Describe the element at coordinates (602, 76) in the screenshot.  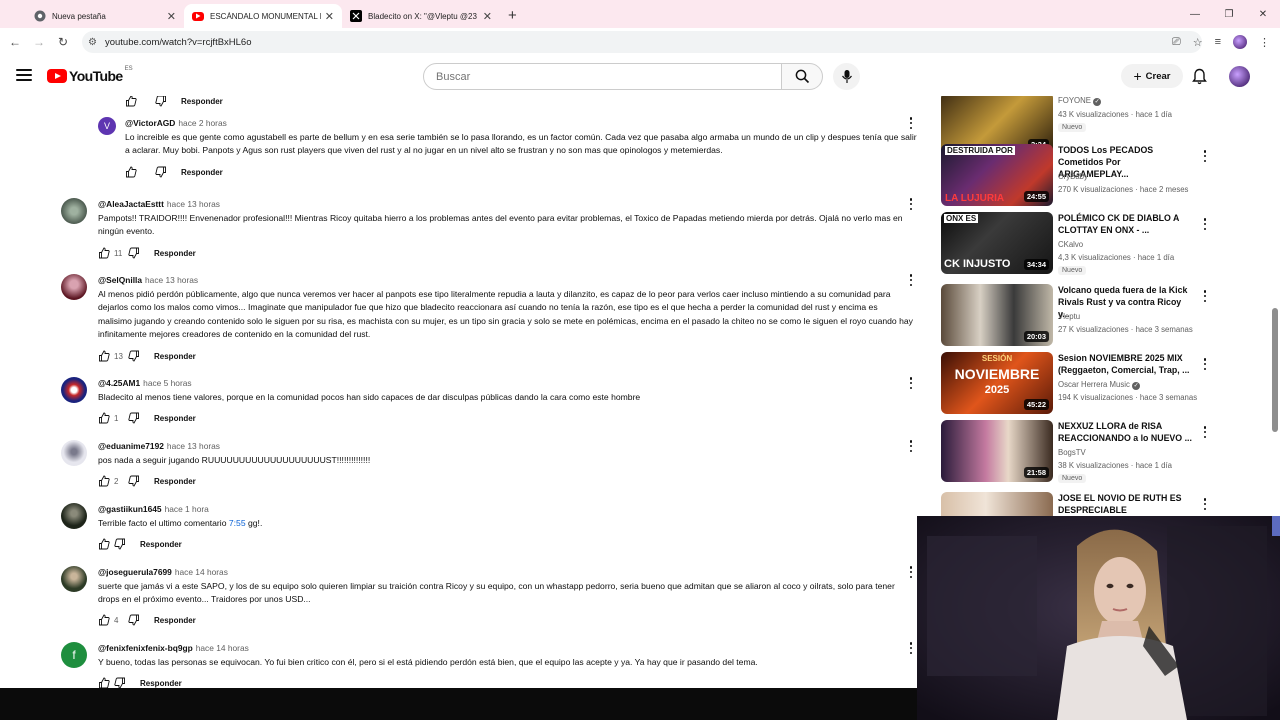
I see `search-input: Buscar` at that location.